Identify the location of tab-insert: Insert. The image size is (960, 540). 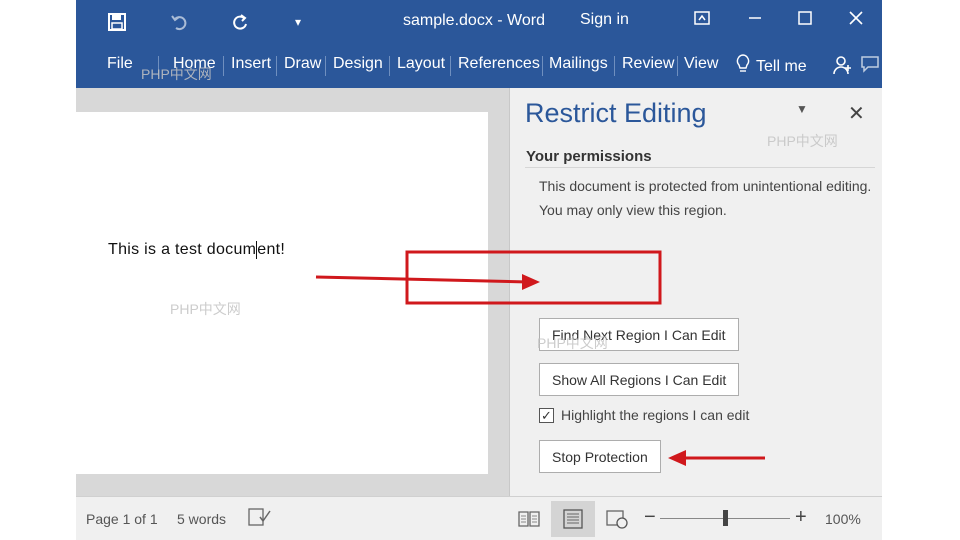
(251, 64).